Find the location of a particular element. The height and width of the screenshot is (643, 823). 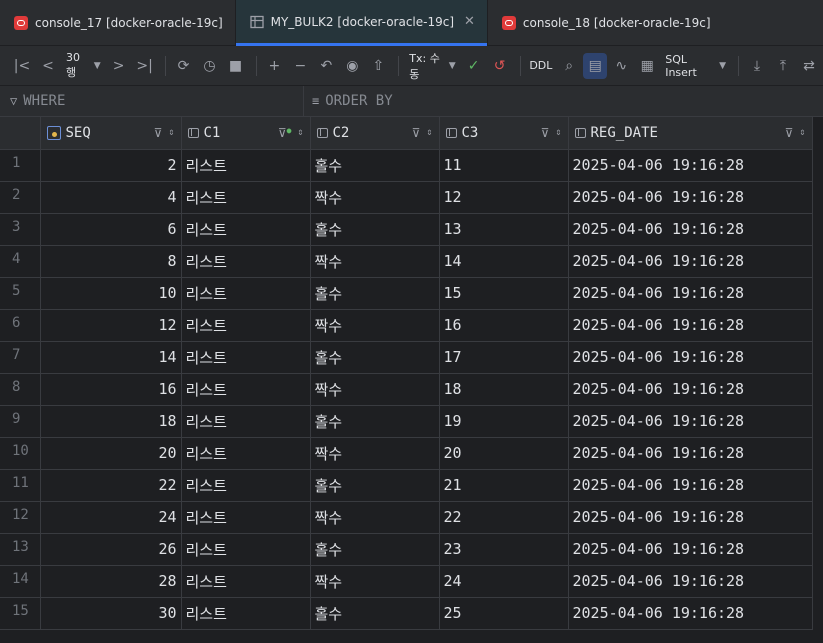

where-filter-input: ▽ WHERE is located at coordinates (152, 101).